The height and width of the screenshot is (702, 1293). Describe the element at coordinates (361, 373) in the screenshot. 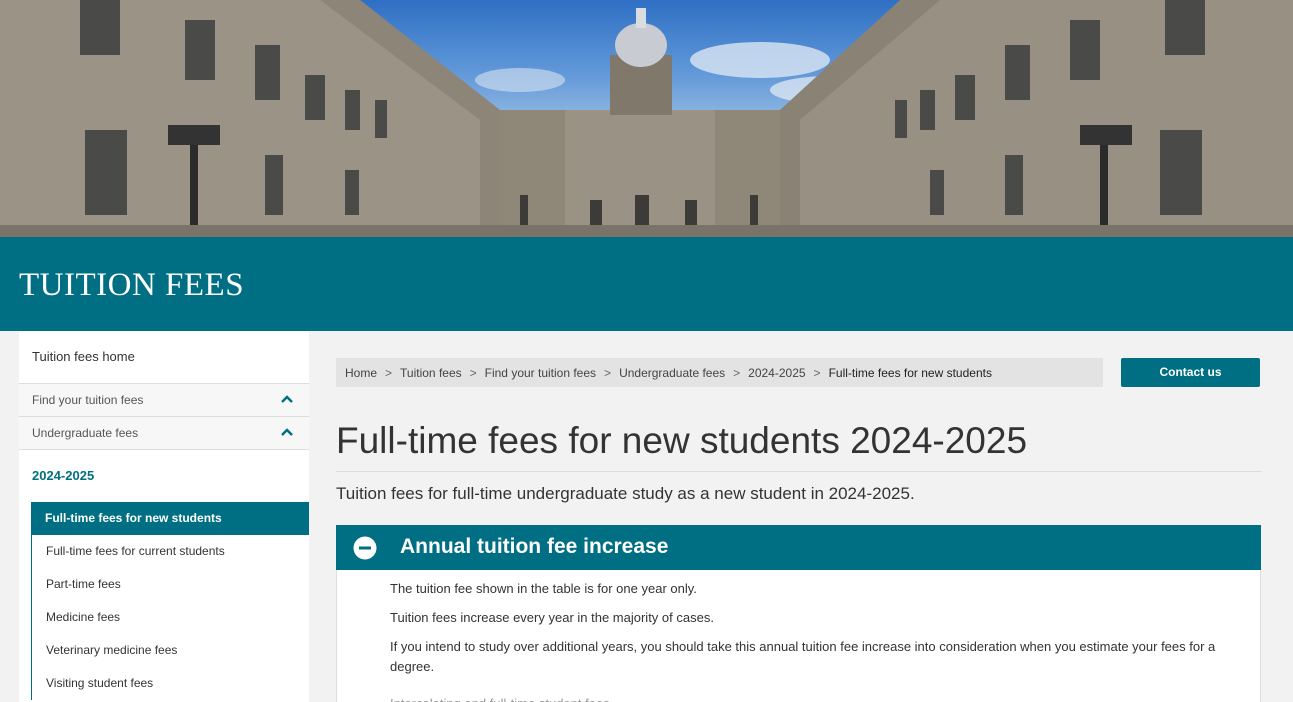

I see `breadcrumb-link: Home` at that location.